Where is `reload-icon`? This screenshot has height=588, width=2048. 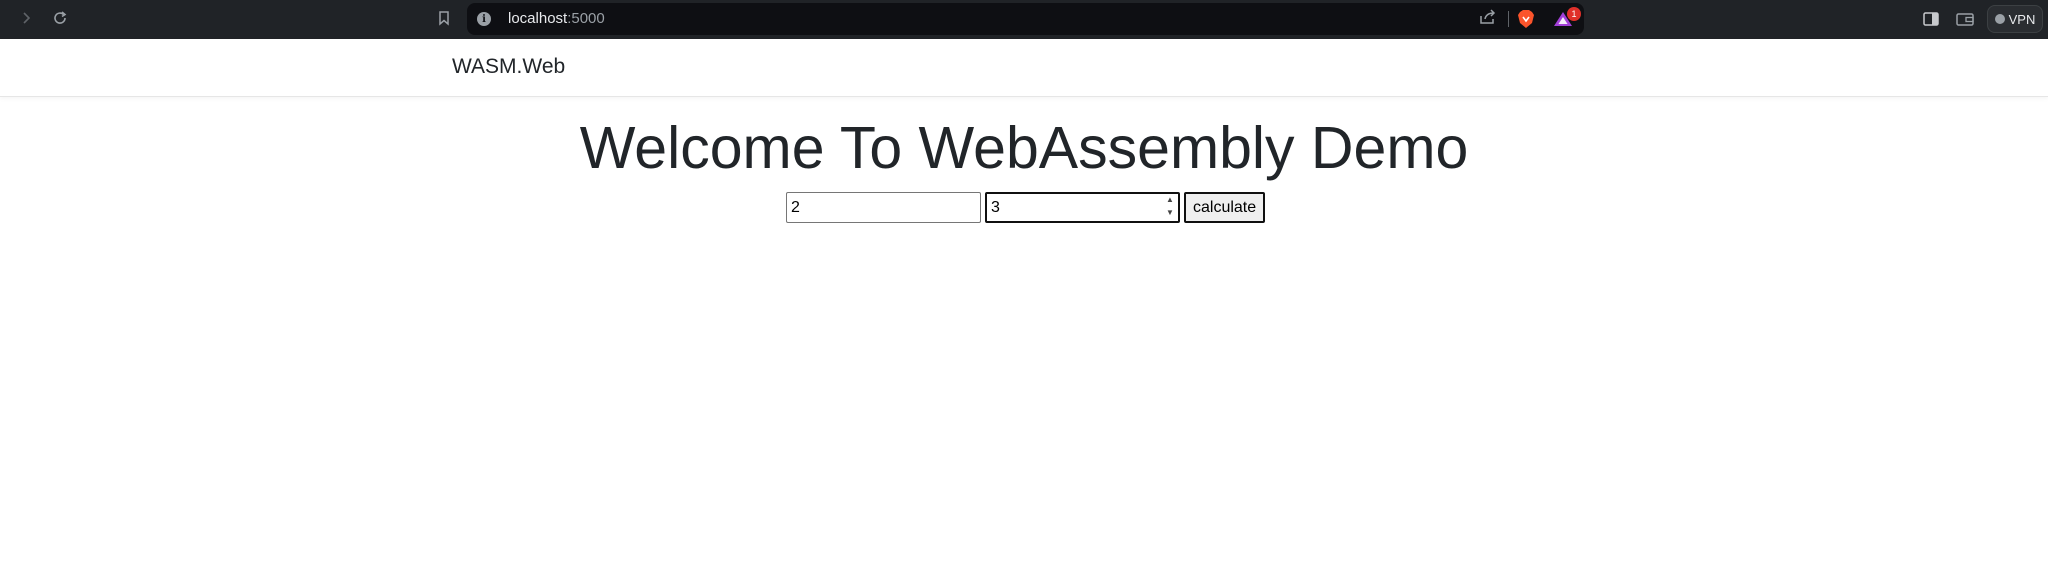 reload-icon is located at coordinates (60, 19).